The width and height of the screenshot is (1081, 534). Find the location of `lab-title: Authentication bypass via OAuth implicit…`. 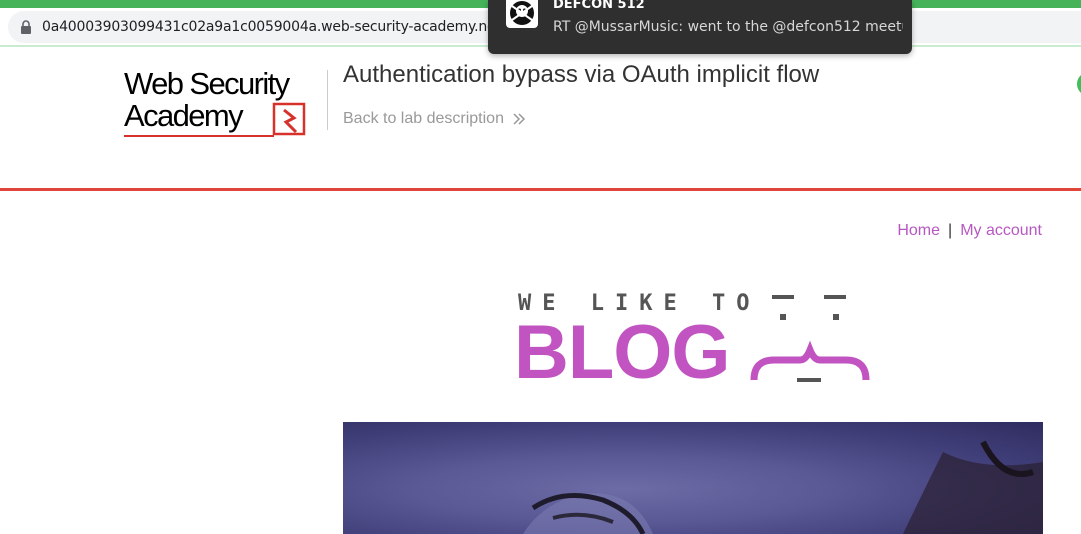

lab-title: Authentication bypass via OAuth implicit… is located at coordinates (581, 74).